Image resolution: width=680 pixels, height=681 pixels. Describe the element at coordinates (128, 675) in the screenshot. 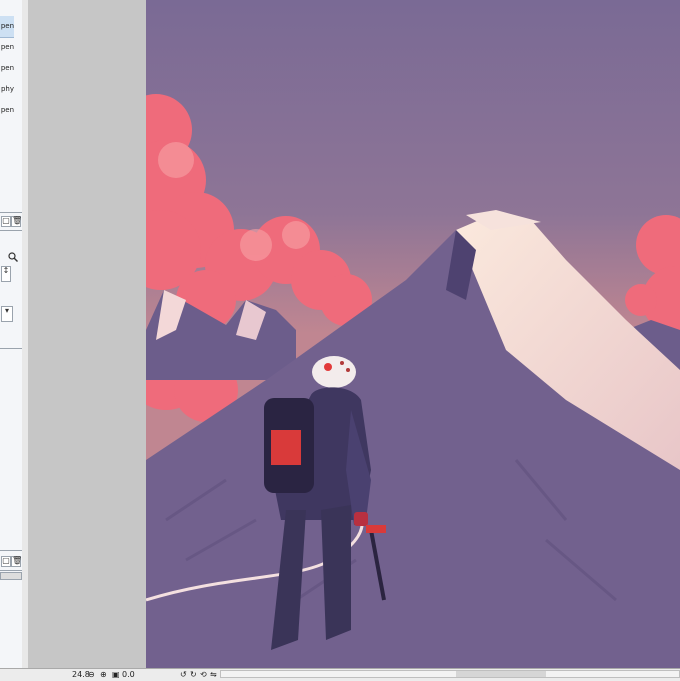

I see `angle-value: 0.0` at that location.